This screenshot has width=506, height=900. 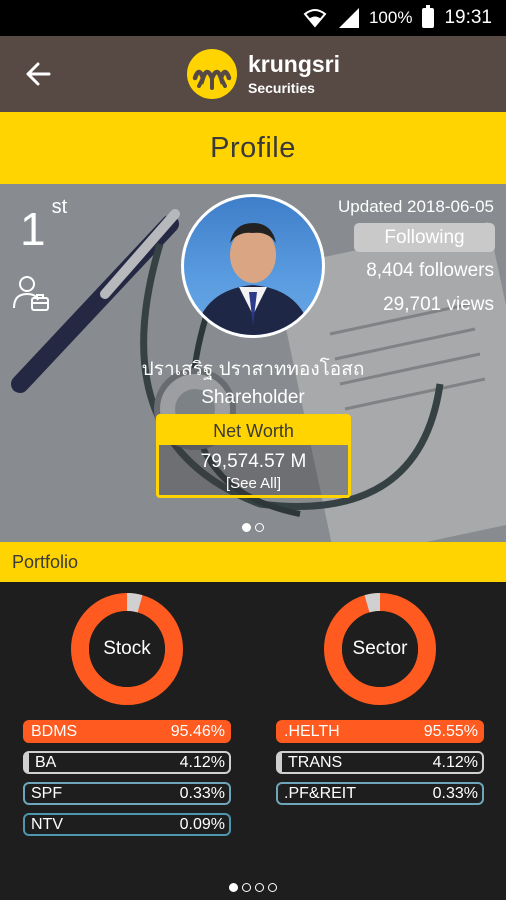 I want to click on page-title-bar: Profile, so click(x=253, y=148).